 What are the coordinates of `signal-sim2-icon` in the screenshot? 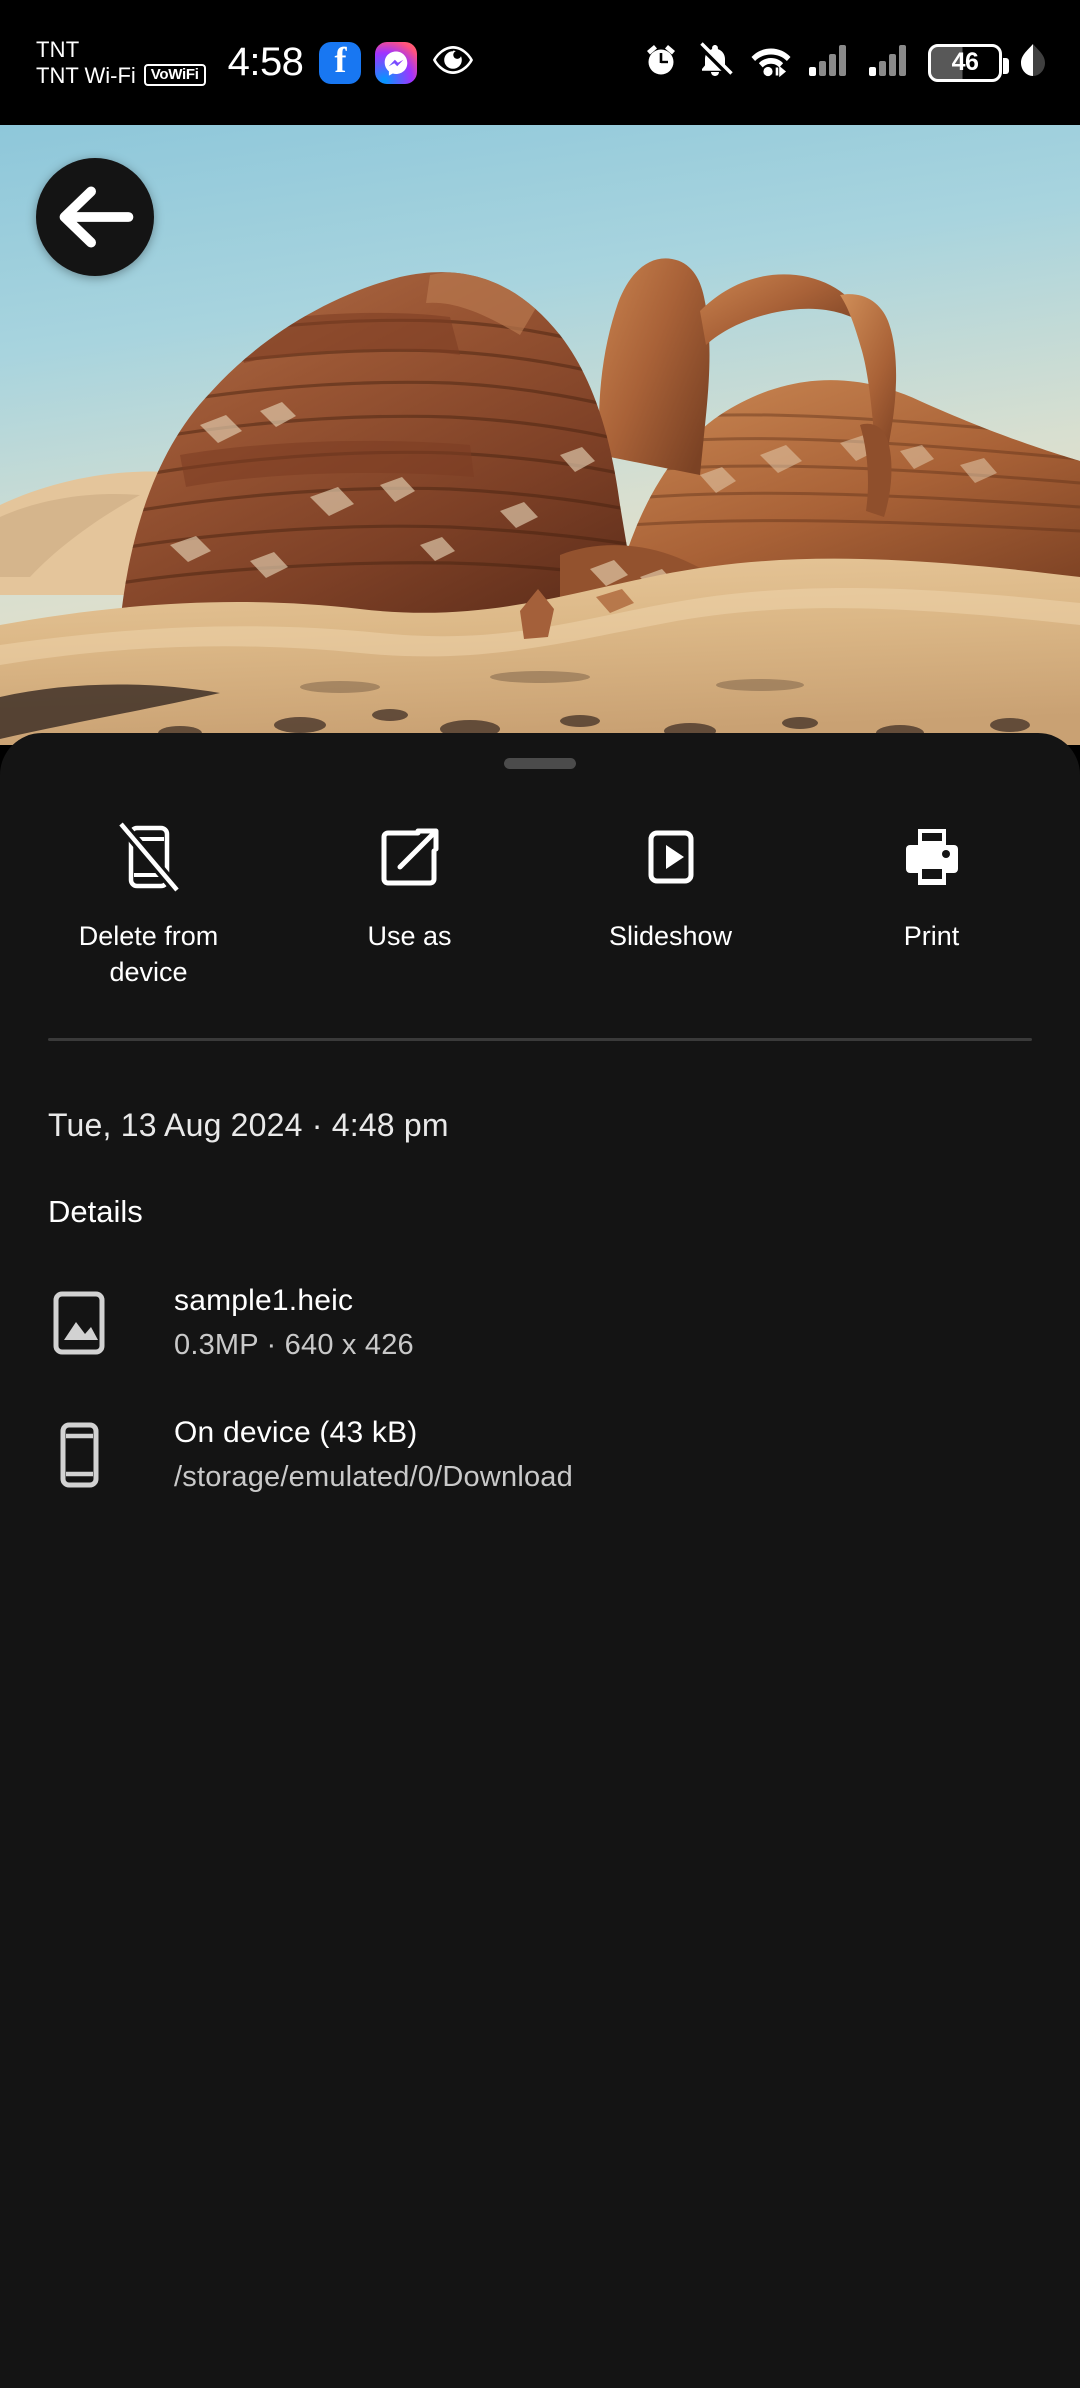 It's located at (890, 62).